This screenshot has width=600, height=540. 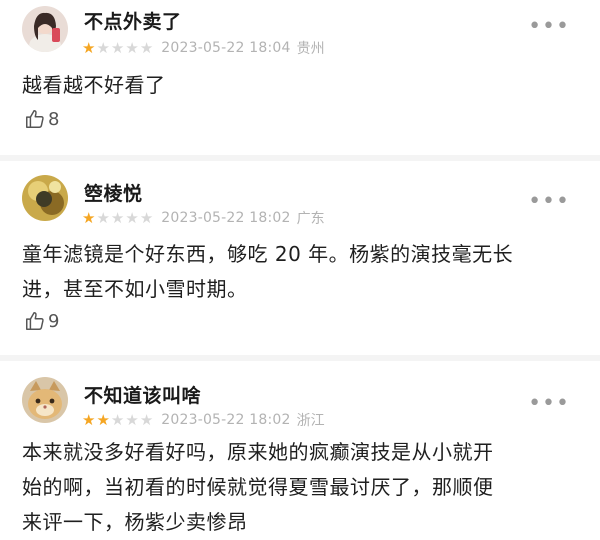 I want to click on review-content: 越看越不好看了, so click(x=94, y=85).